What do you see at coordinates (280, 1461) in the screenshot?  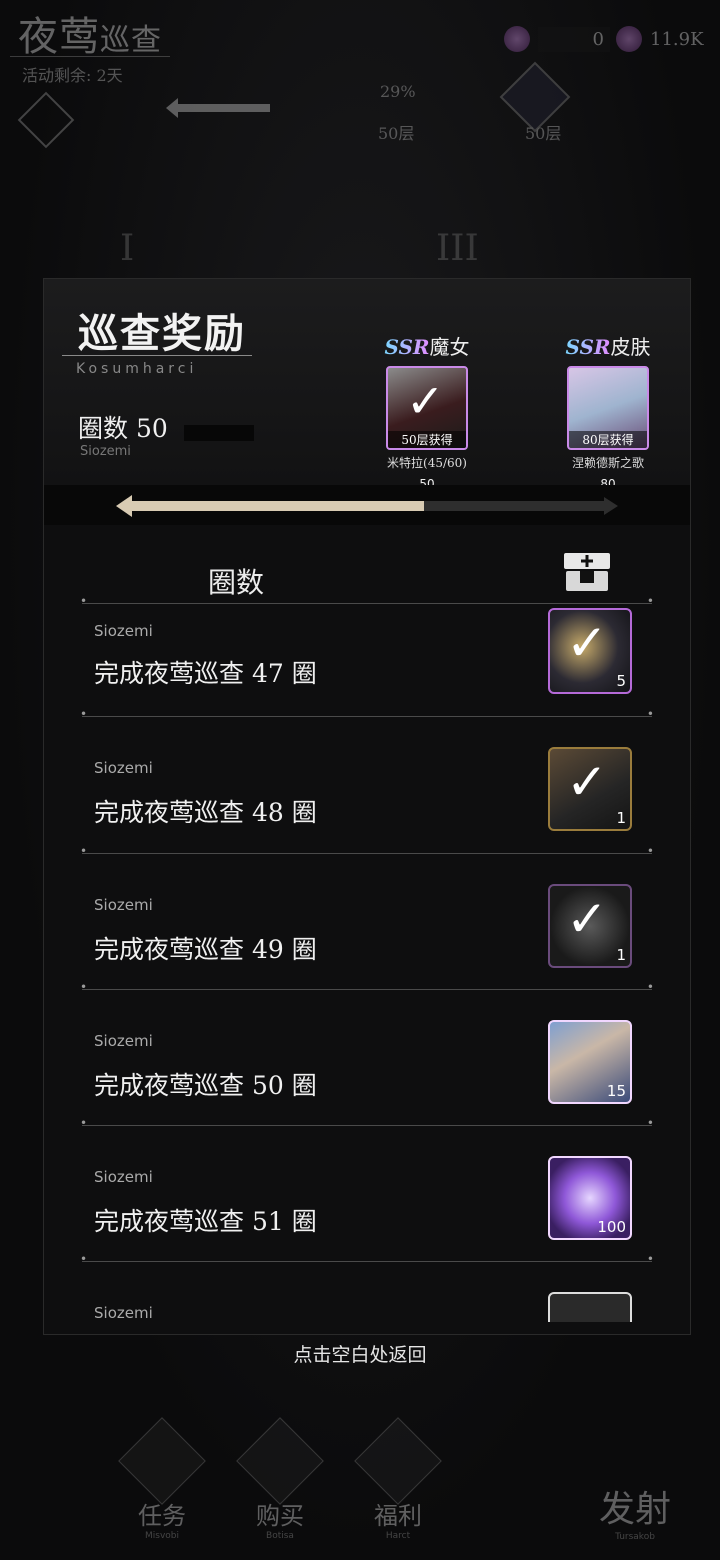 I see `basket-icon` at bounding box center [280, 1461].